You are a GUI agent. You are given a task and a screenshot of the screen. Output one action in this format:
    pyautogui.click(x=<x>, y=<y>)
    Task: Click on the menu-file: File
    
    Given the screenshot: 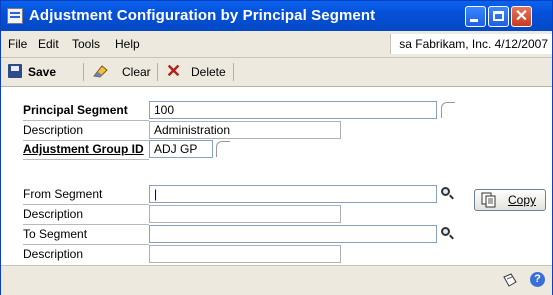 What is the action you would take?
    pyautogui.click(x=17, y=44)
    